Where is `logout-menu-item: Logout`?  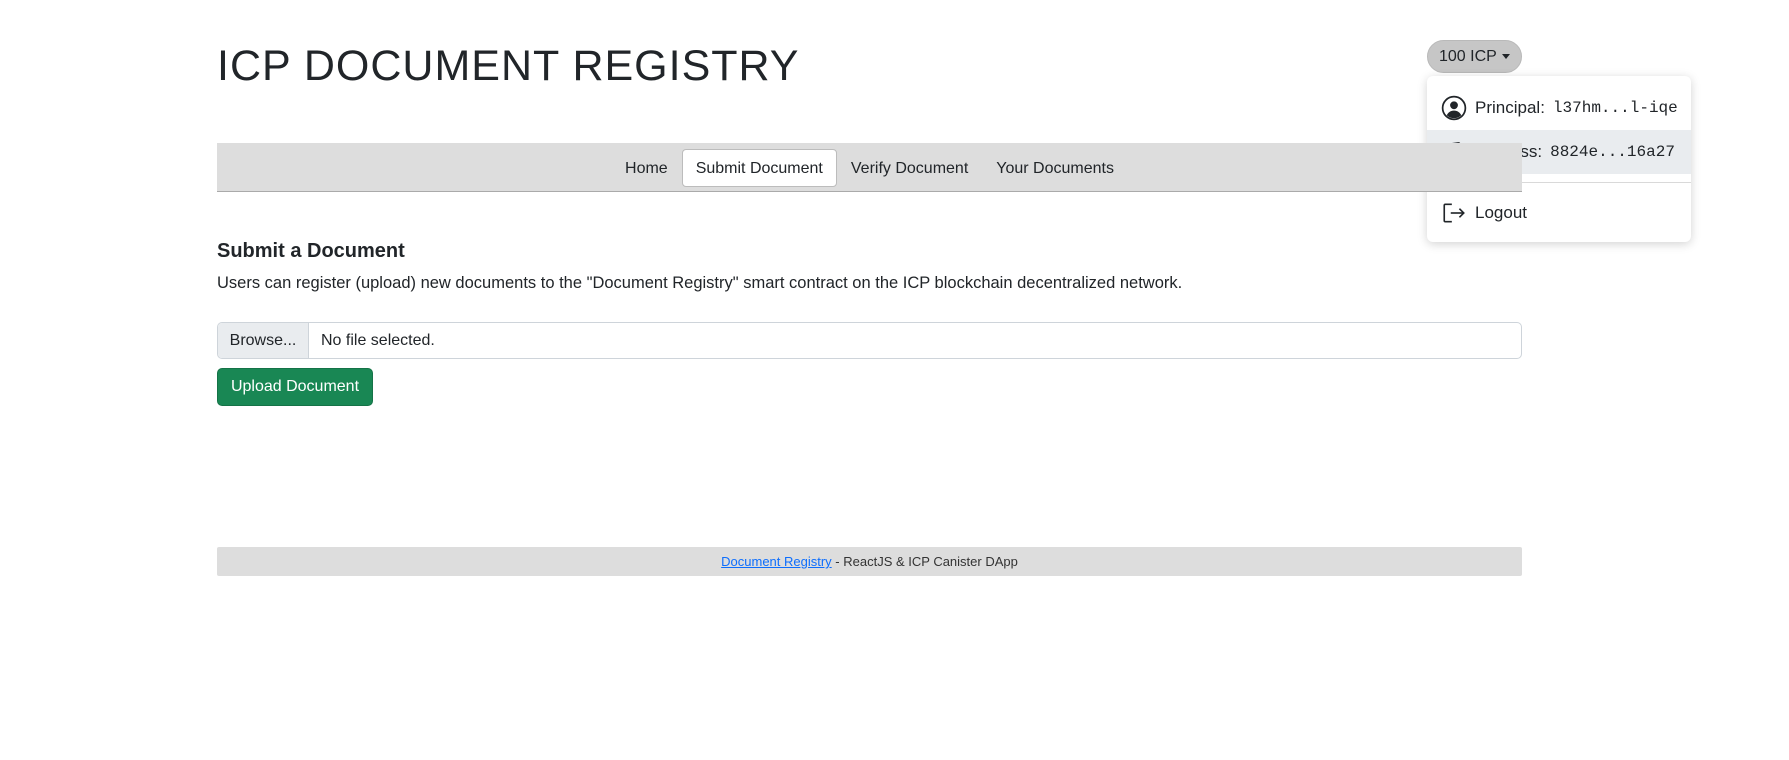 logout-menu-item: Logout is located at coordinates (1559, 213).